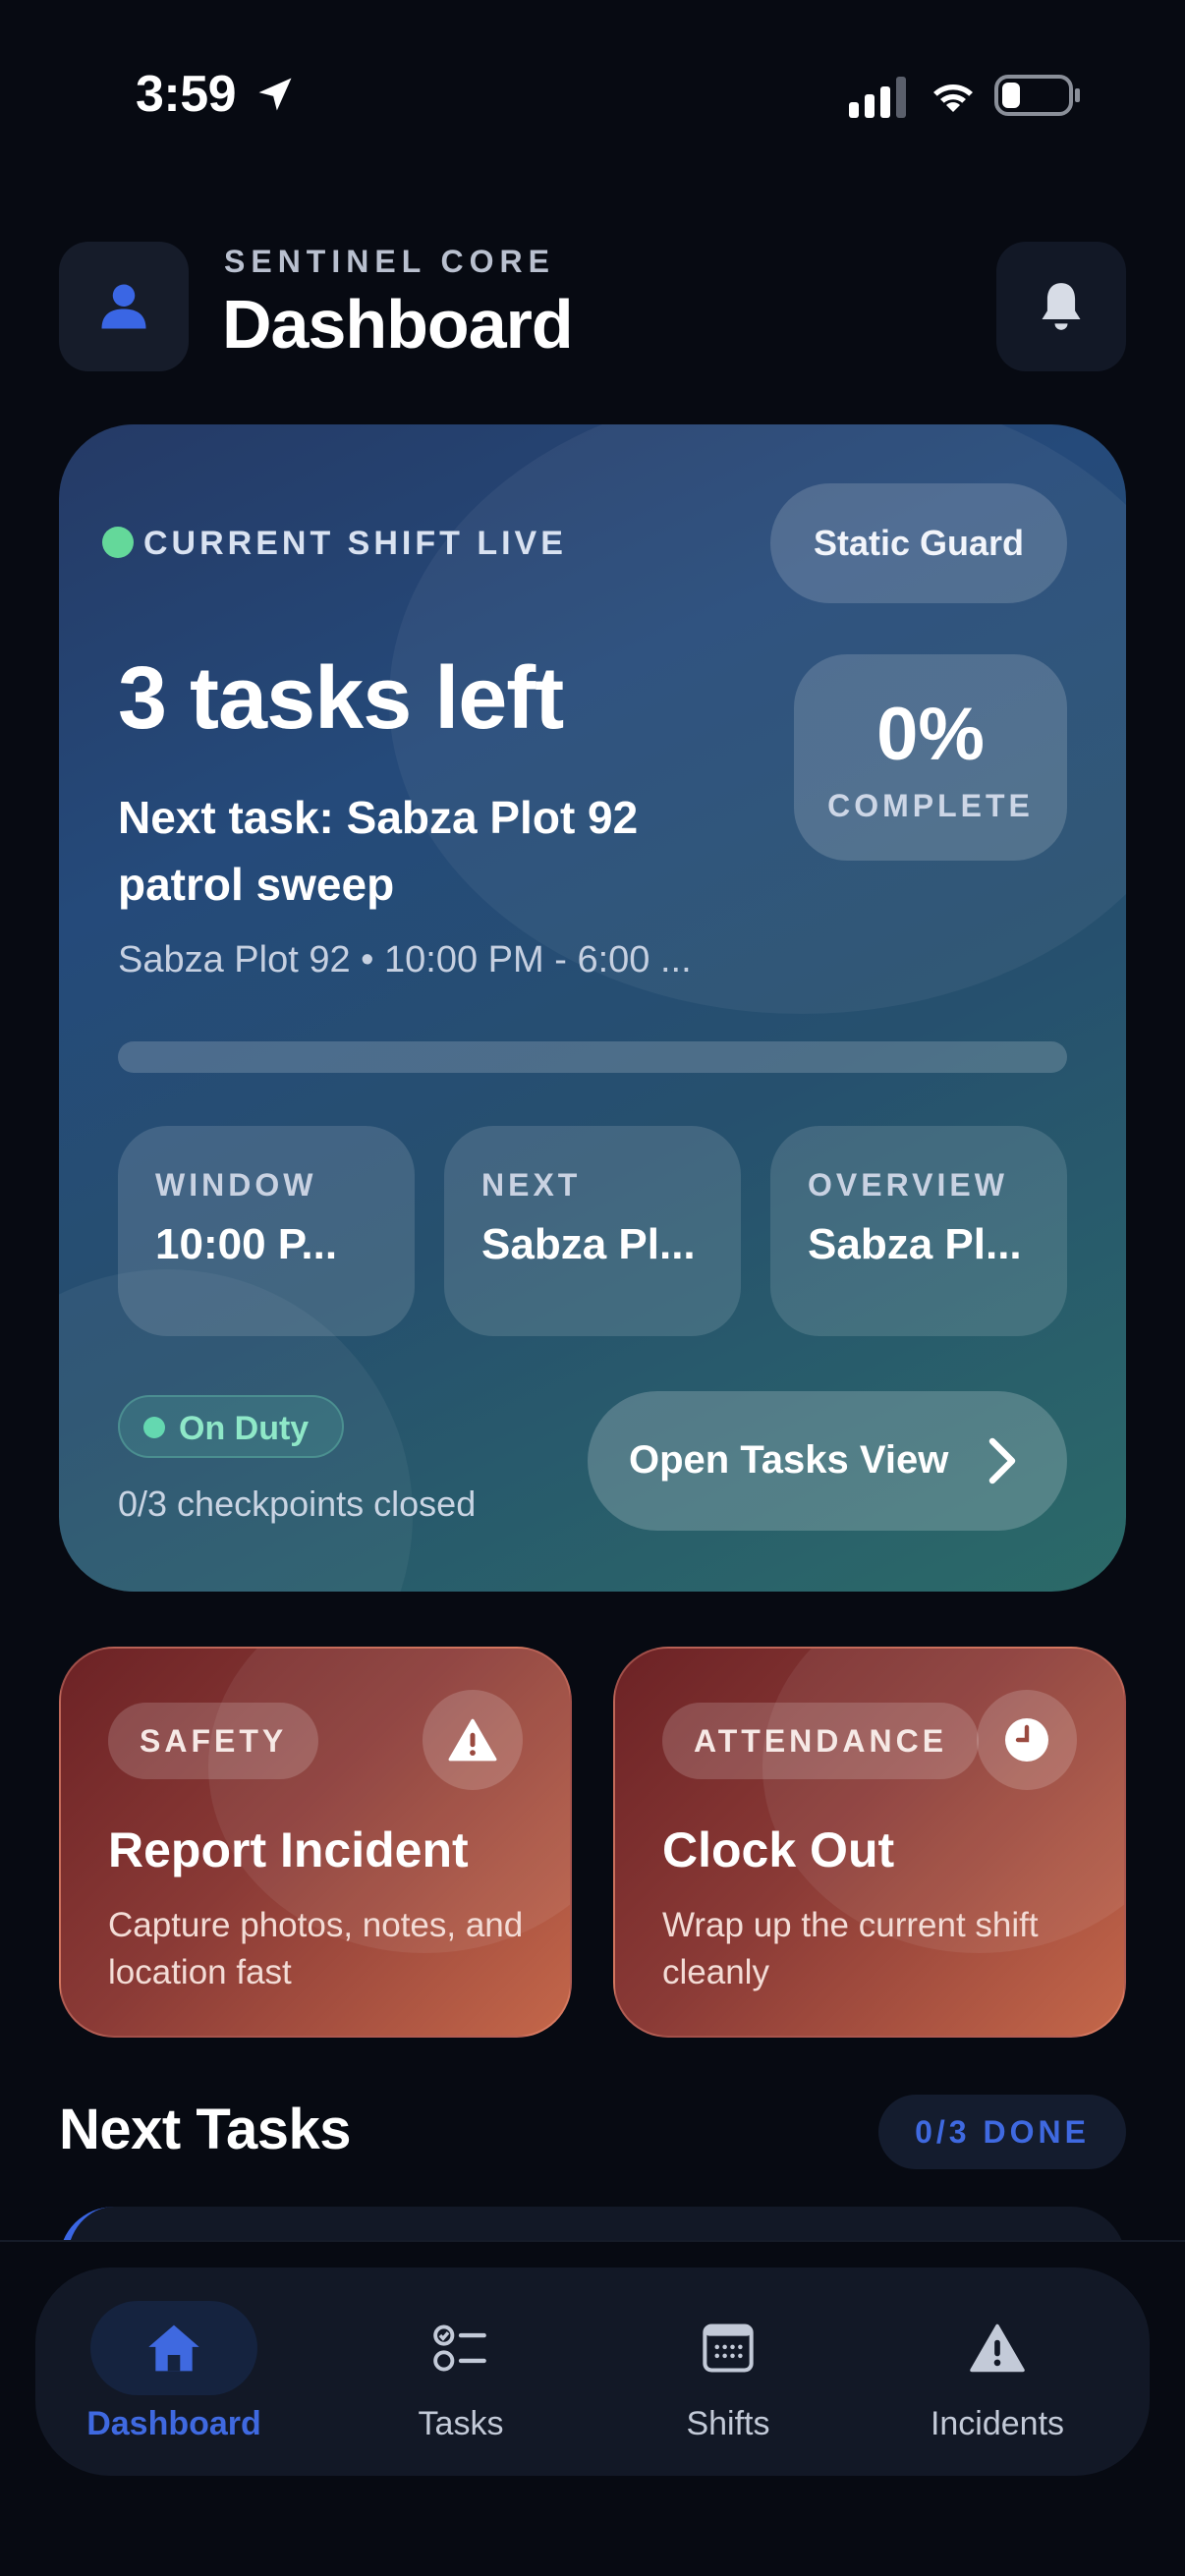 Image resolution: width=1185 pixels, height=2576 pixels. Describe the element at coordinates (592, 2241) in the screenshot. I see `tab-bar-divider` at that location.